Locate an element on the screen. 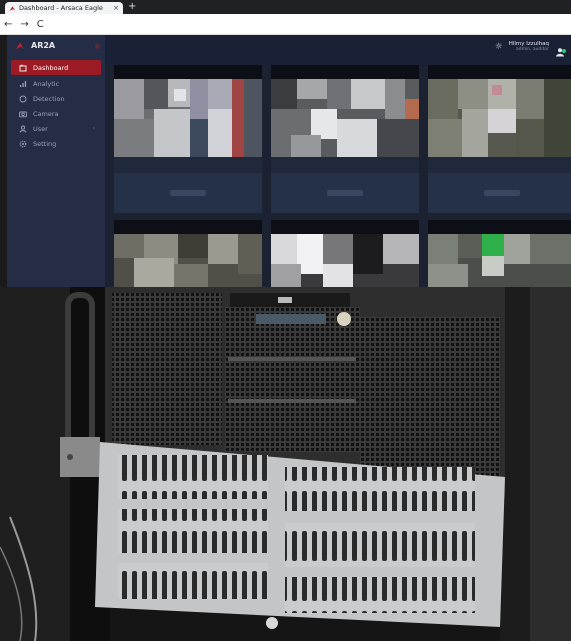 The width and height of the screenshot is (571, 641). sidebar-menu: Dashboard Analytic Detection Camera User is located at coordinates (56, 105).